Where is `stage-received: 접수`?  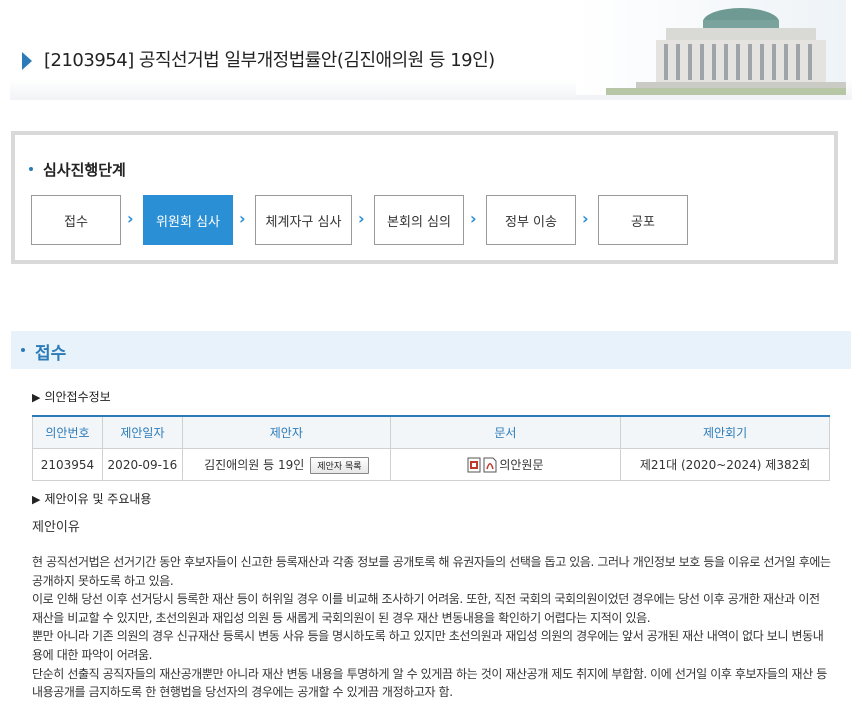
stage-received: 접수 is located at coordinates (76, 220).